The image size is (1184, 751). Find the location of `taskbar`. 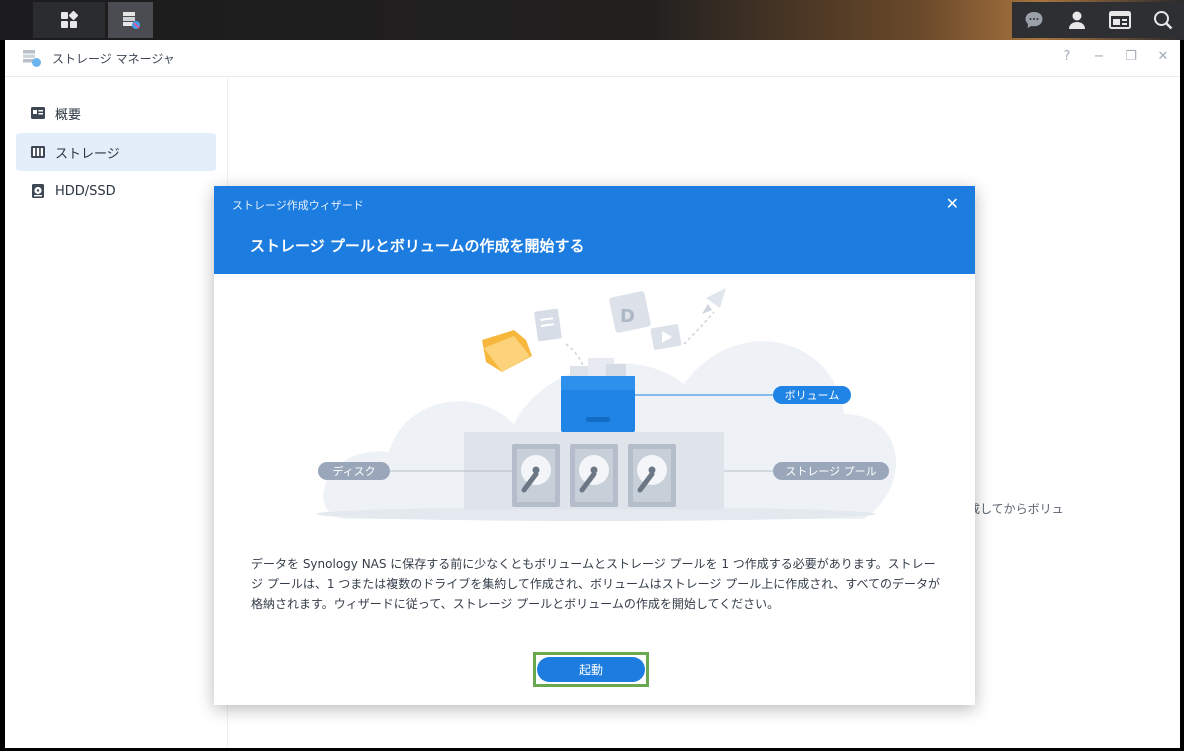

taskbar is located at coordinates (592, 20).